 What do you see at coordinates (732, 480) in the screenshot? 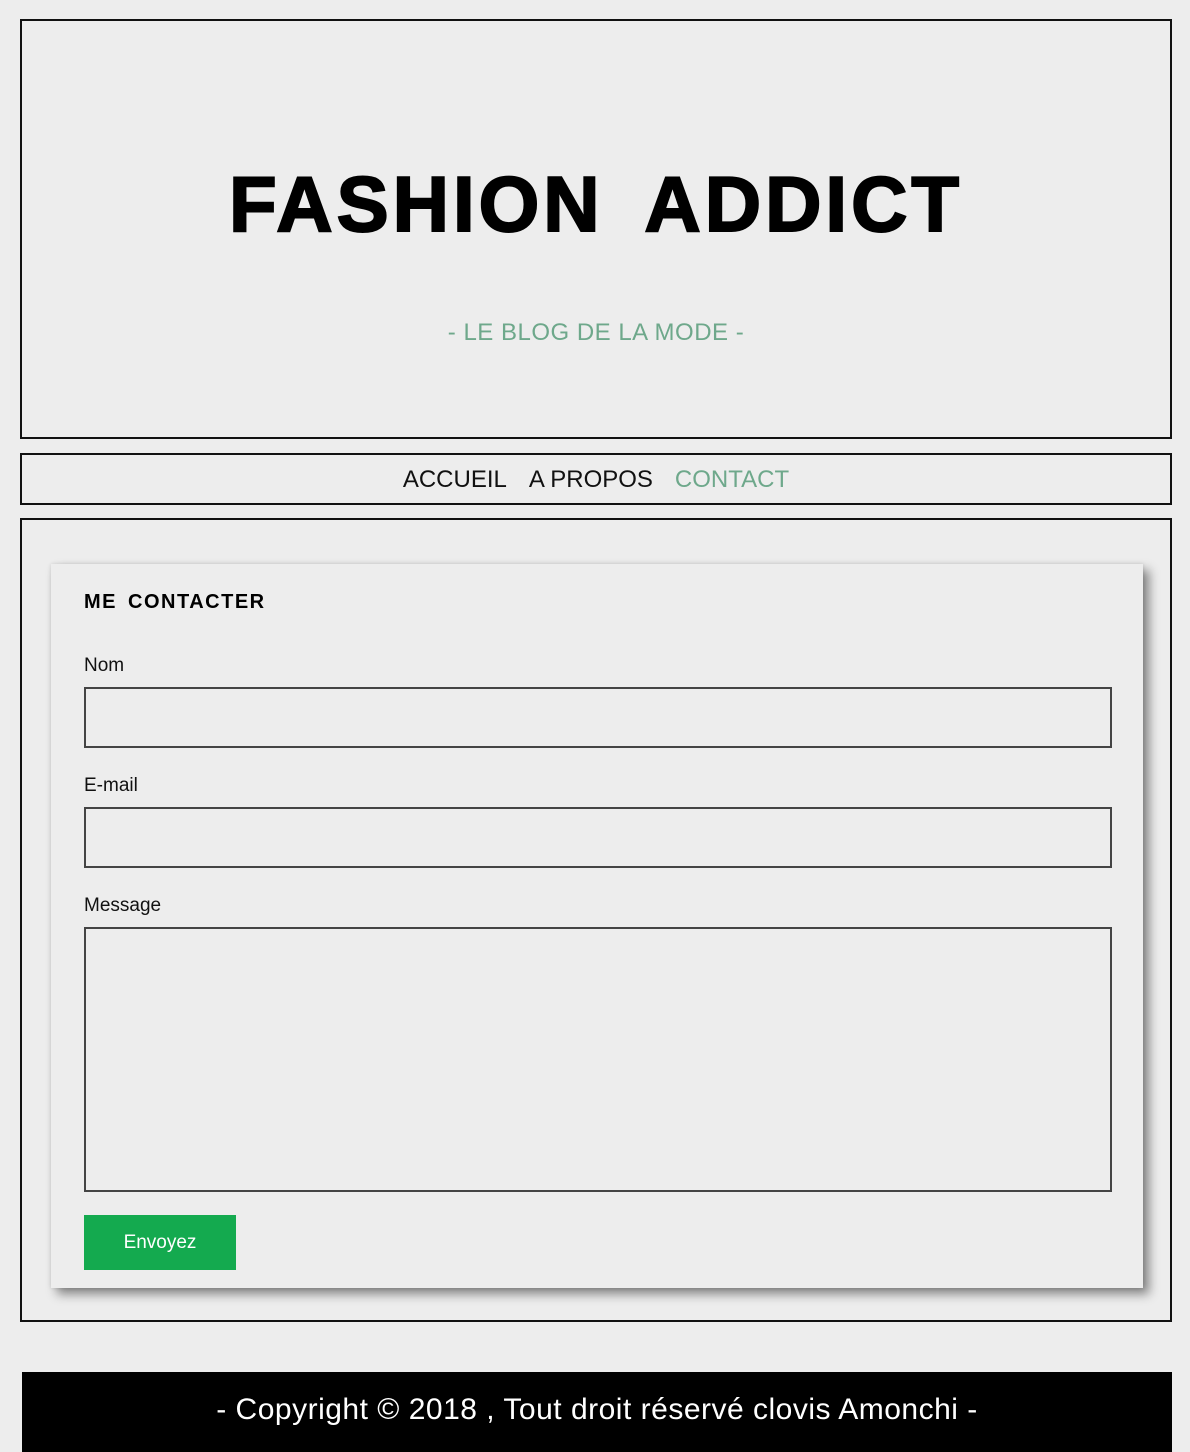
I see `nav-item-contact: CONTACT` at bounding box center [732, 480].